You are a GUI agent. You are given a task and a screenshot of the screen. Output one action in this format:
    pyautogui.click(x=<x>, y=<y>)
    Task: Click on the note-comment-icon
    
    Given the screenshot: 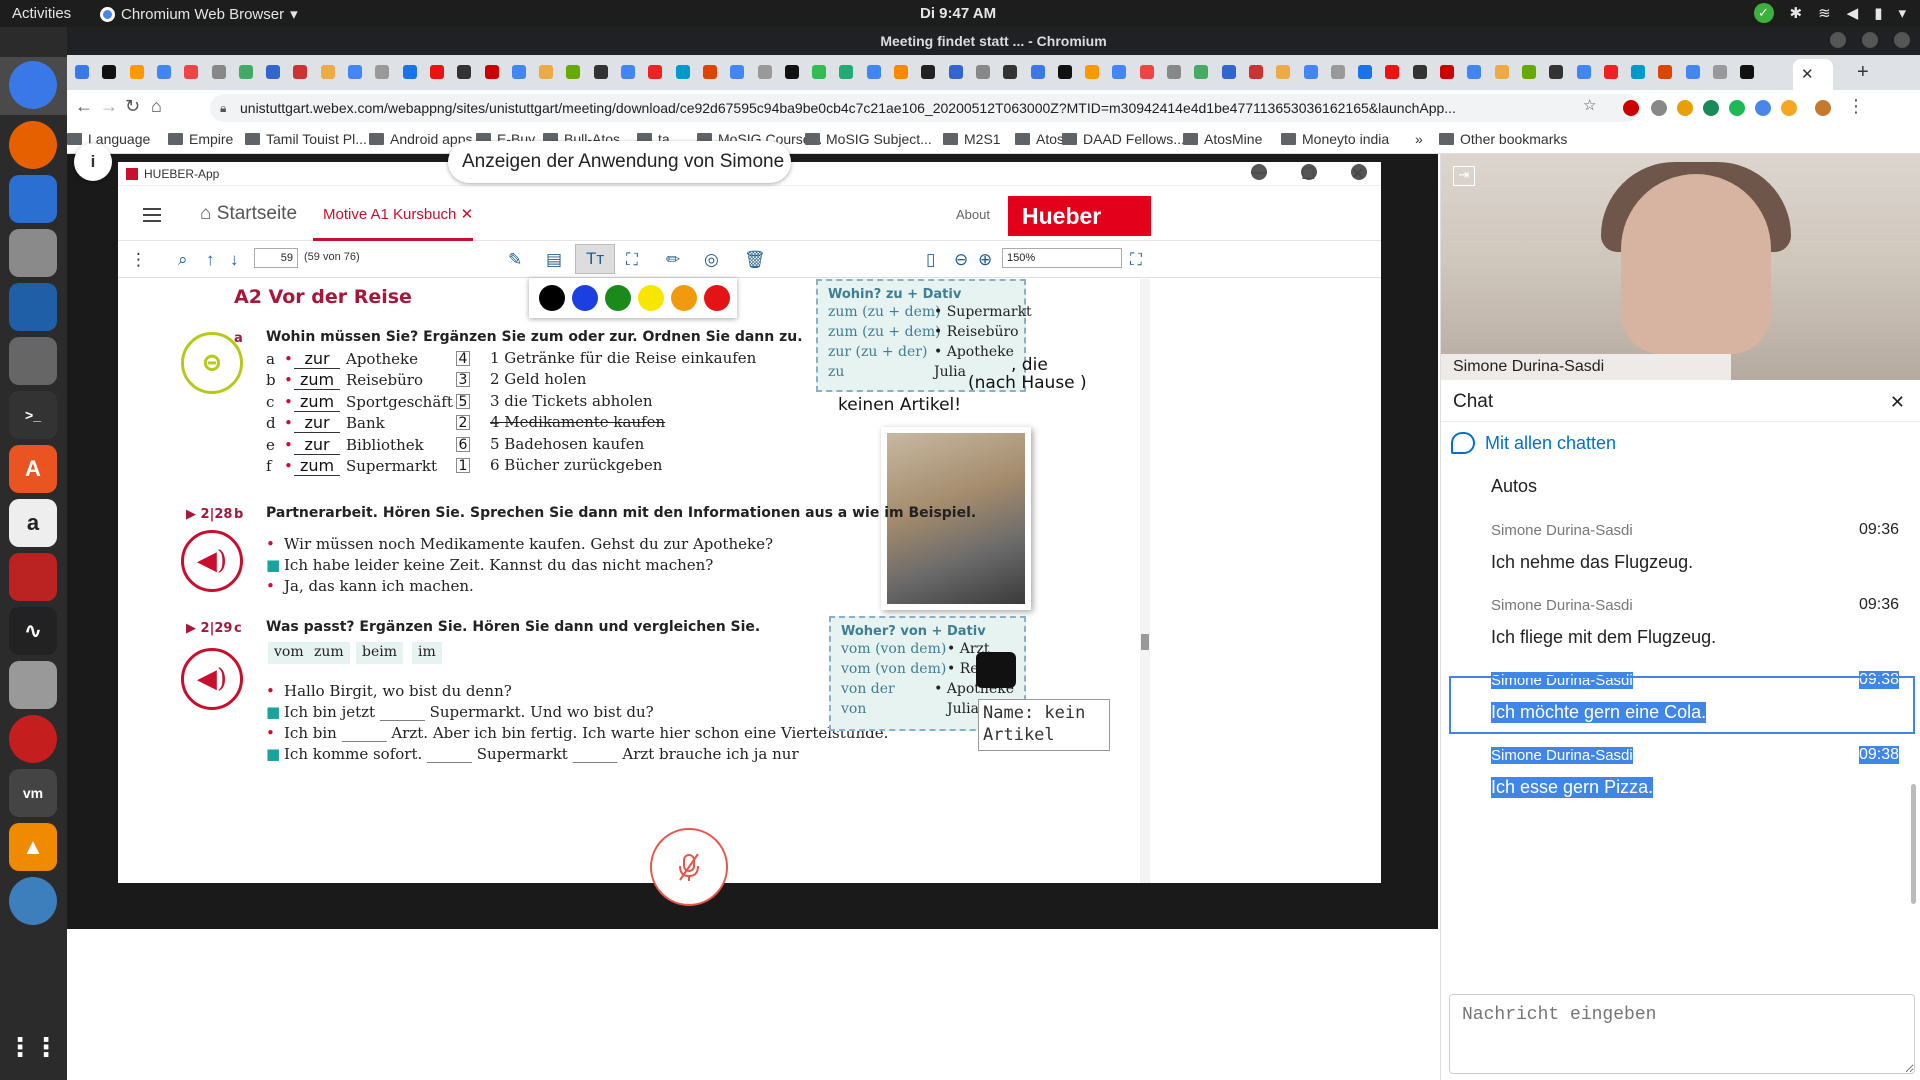 What is the action you would take?
    pyautogui.click(x=996, y=670)
    